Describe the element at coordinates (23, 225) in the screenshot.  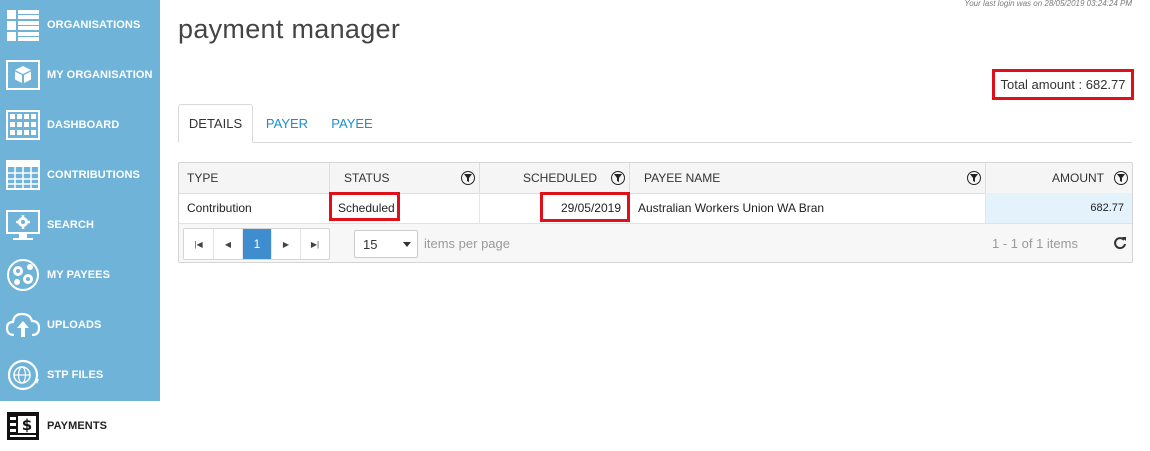
I see `monitor-gear-icon` at that location.